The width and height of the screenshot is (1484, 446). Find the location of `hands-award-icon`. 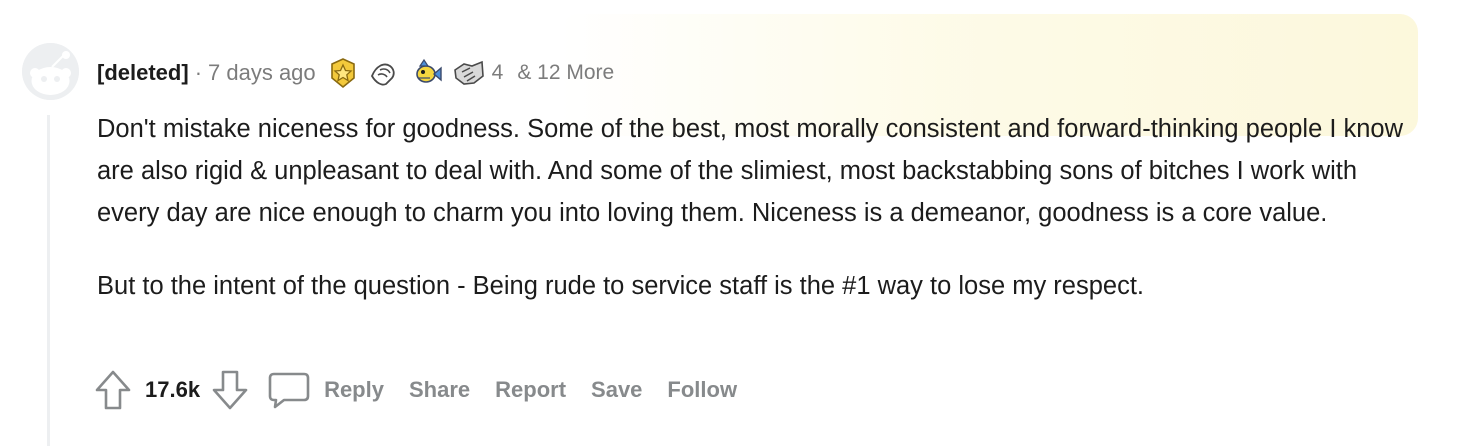

hands-award-icon is located at coordinates (385, 73).